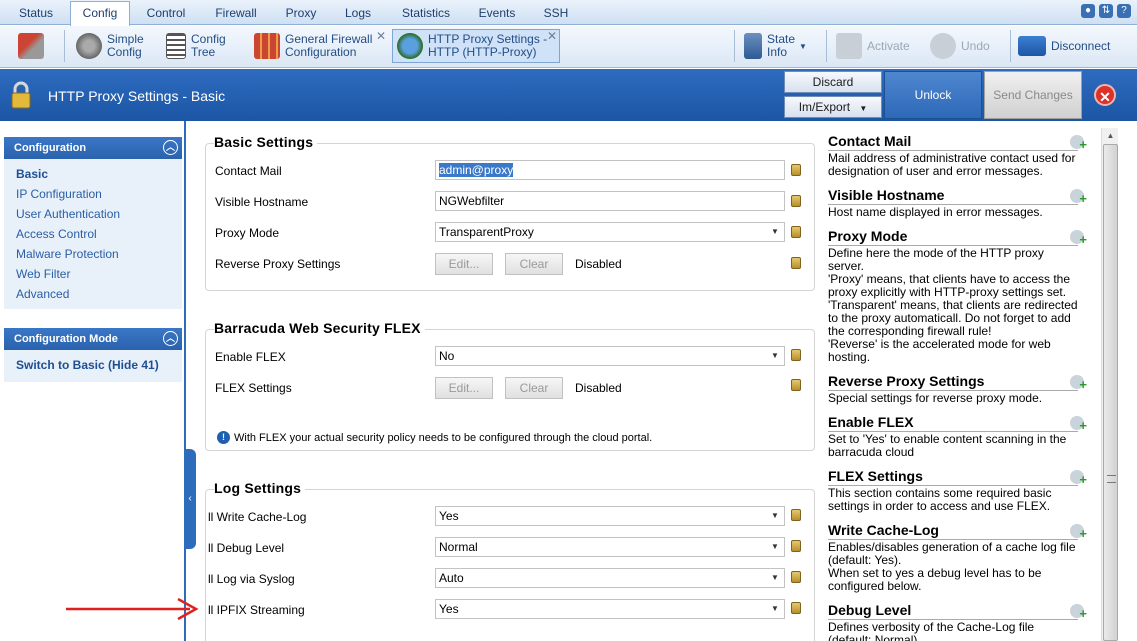 The image size is (1137, 641). I want to click on ipfix-streaming-select: Yes ▼, so click(610, 609).